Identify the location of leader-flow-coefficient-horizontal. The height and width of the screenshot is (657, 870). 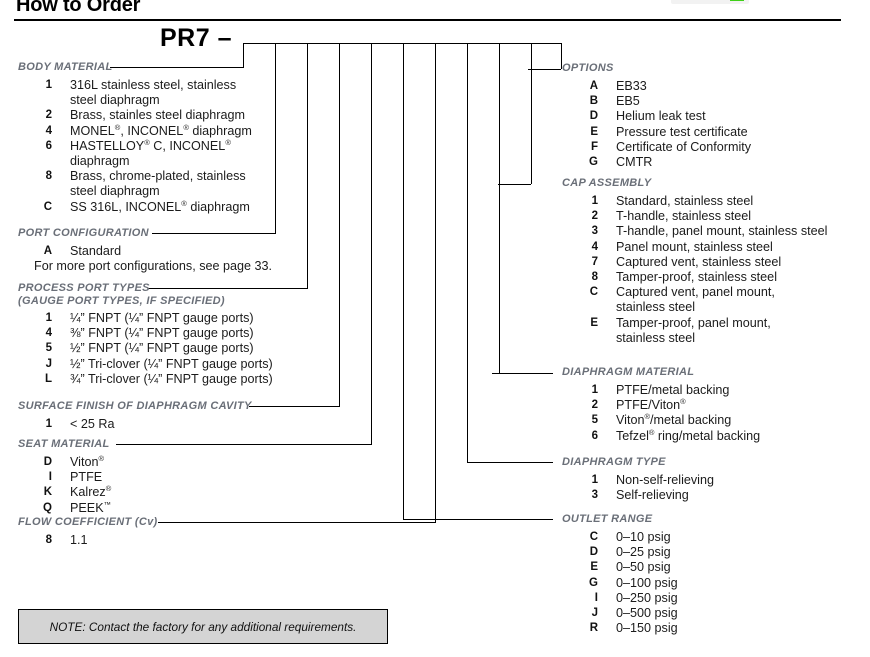
(296, 522).